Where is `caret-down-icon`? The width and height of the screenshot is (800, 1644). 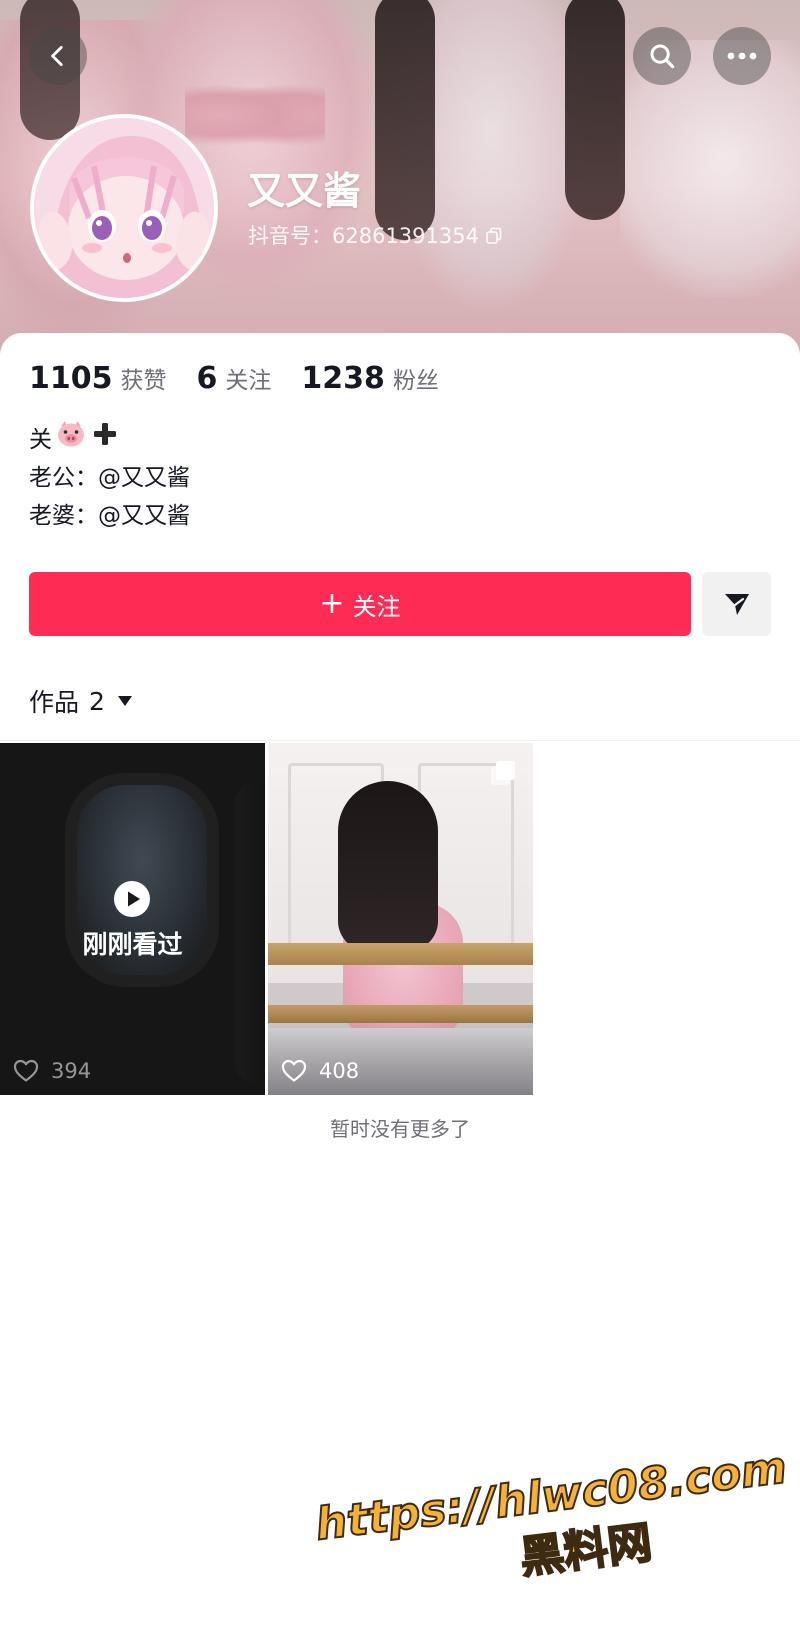
caret-down-icon is located at coordinates (125, 701).